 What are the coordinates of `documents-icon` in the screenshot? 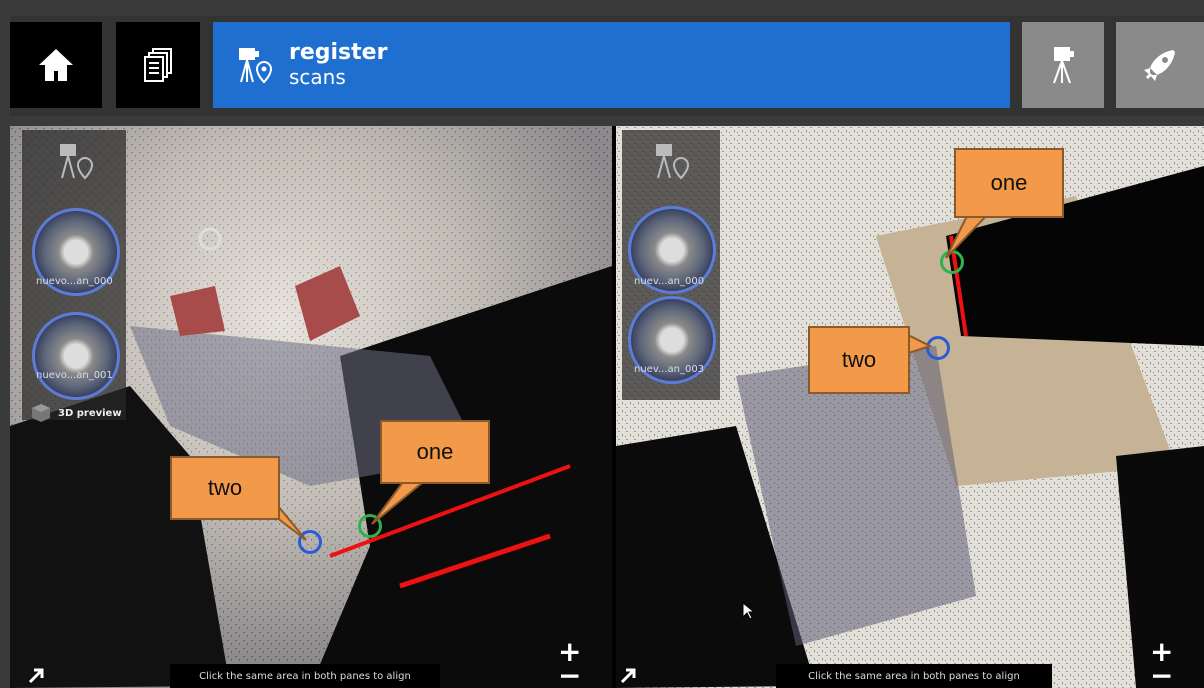 It's located at (158, 65).